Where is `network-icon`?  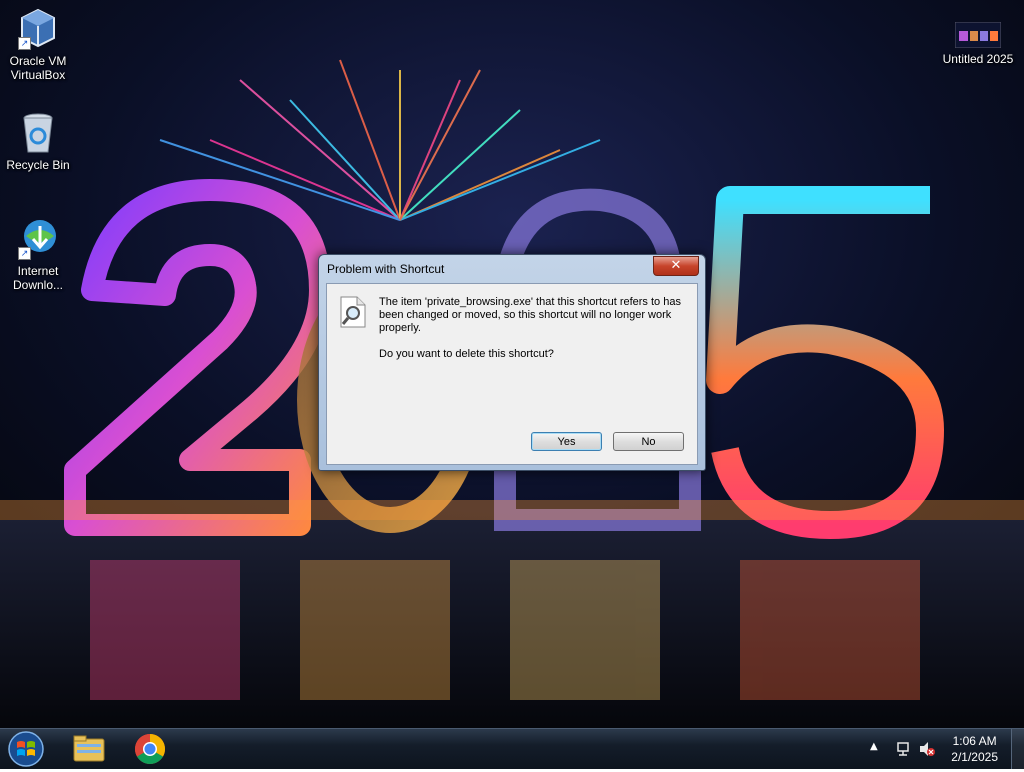 network-icon is located at coordinates (905, 749).